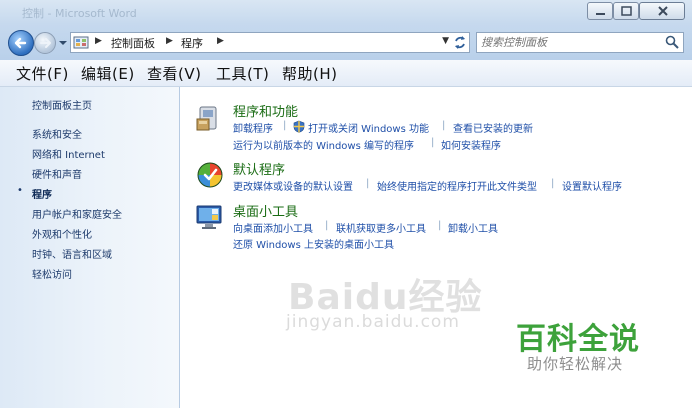  Describe the element at coordinates (460, 42) in the screenshot. I see `refresh-icon` at that location.